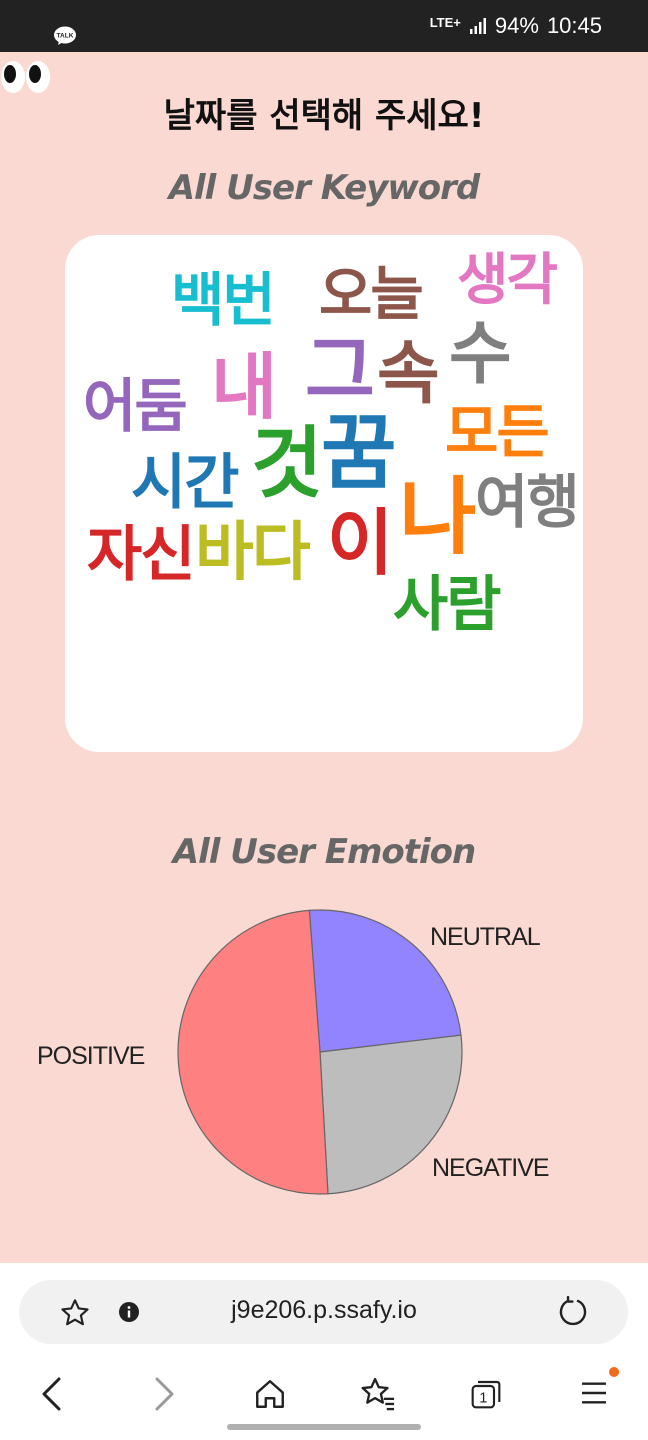 This screenshot has height=1440, width=648. I want to click on keyword-word: 오늘, so click(371, 294).